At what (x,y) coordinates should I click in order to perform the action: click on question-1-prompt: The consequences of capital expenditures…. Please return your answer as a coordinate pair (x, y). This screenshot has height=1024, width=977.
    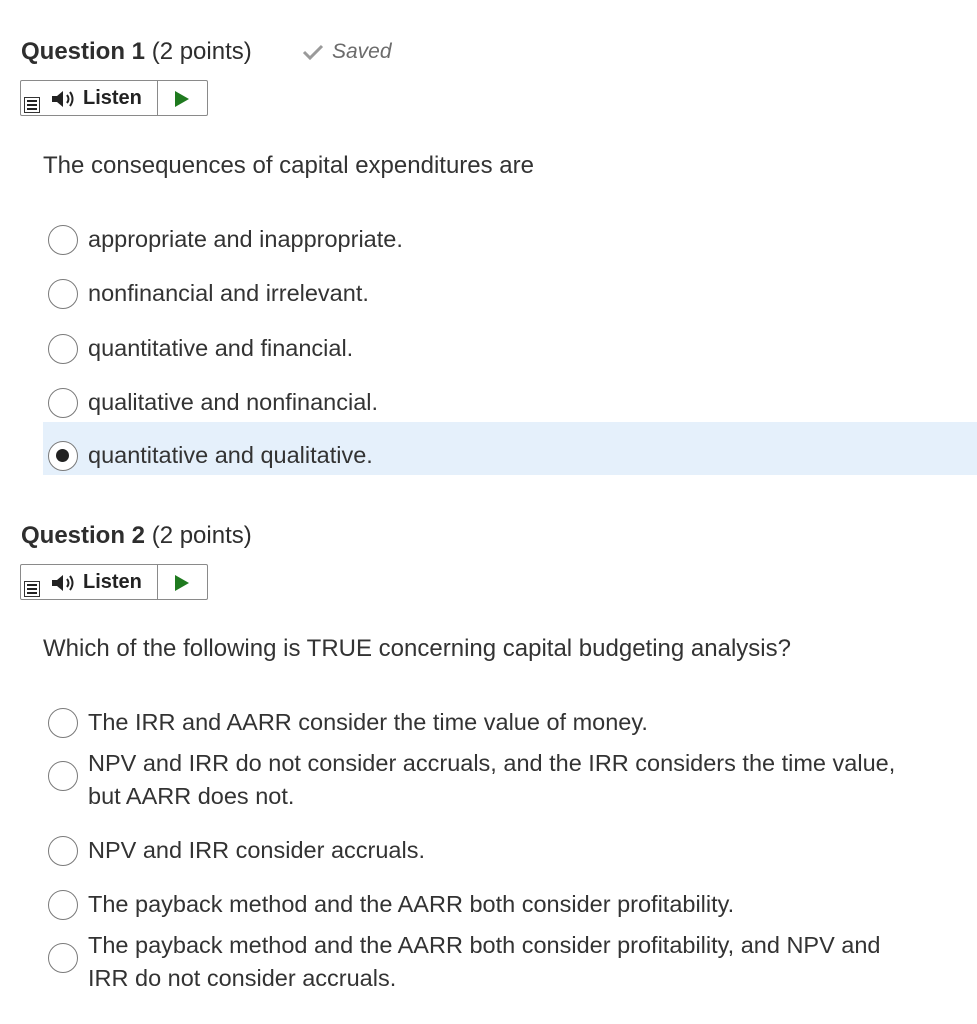
    Looking at the image, I should click on (288, 165).